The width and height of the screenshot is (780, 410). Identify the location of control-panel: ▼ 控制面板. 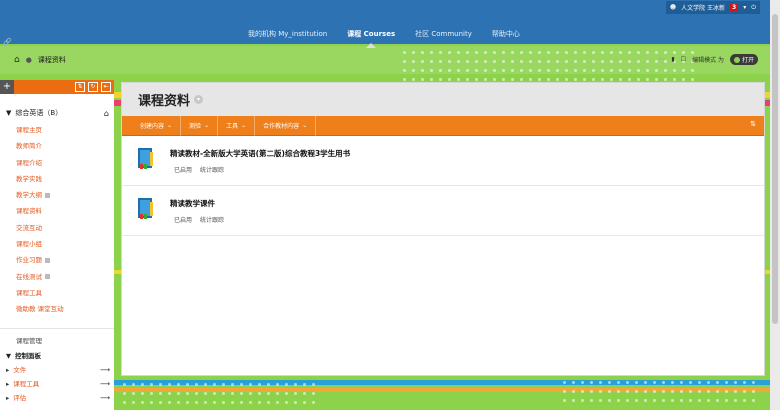
(57, 356).